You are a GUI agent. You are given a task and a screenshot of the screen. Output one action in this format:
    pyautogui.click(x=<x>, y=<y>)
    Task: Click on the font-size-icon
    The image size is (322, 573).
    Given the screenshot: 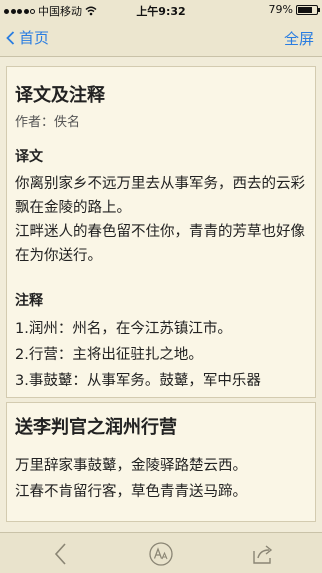 What is the action you would take?
    pyautogui.click(x=161, y=554)
    